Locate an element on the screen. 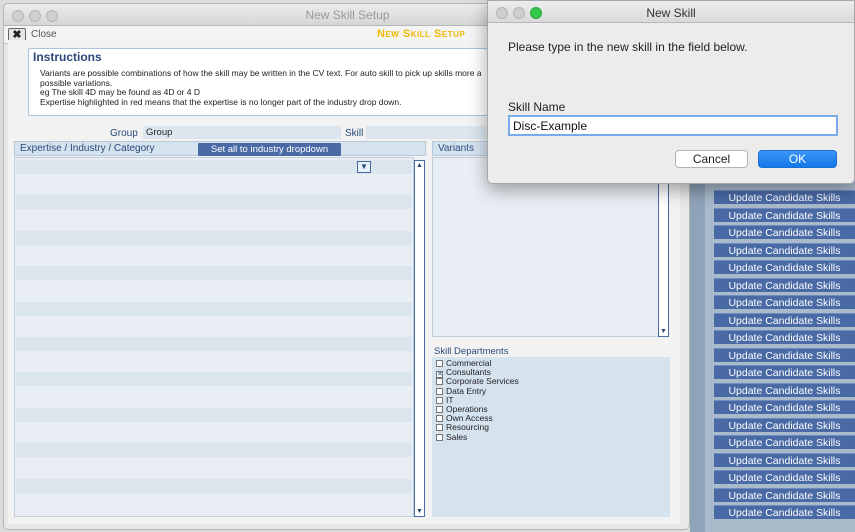 The height and width of the screenshot is (532, 855). scroll-up-icon: ▲ is located at coordinates (419, 165).